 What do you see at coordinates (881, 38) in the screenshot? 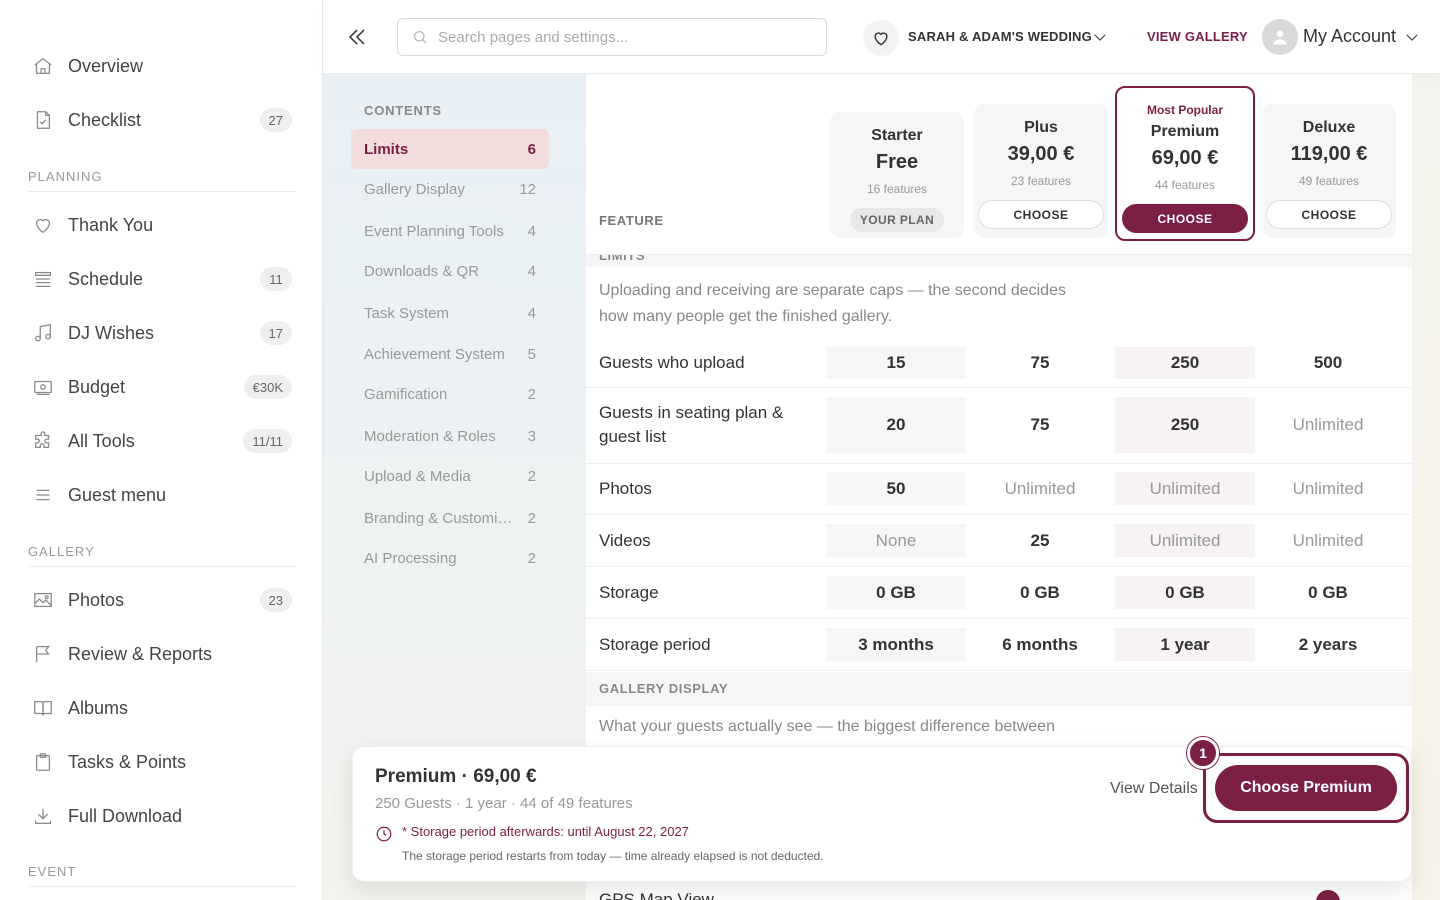
I see `event-heart-icon` at bounding box center [881, 38].